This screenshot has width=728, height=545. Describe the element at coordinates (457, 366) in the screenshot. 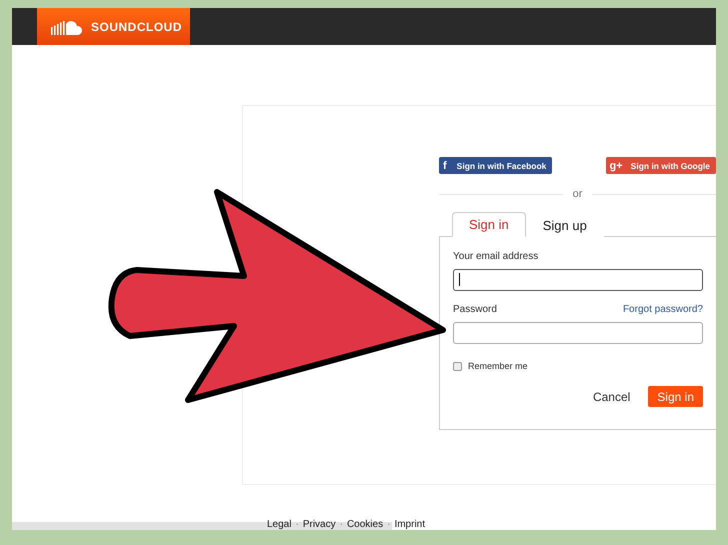

I see `remember-checkbox` at that location.